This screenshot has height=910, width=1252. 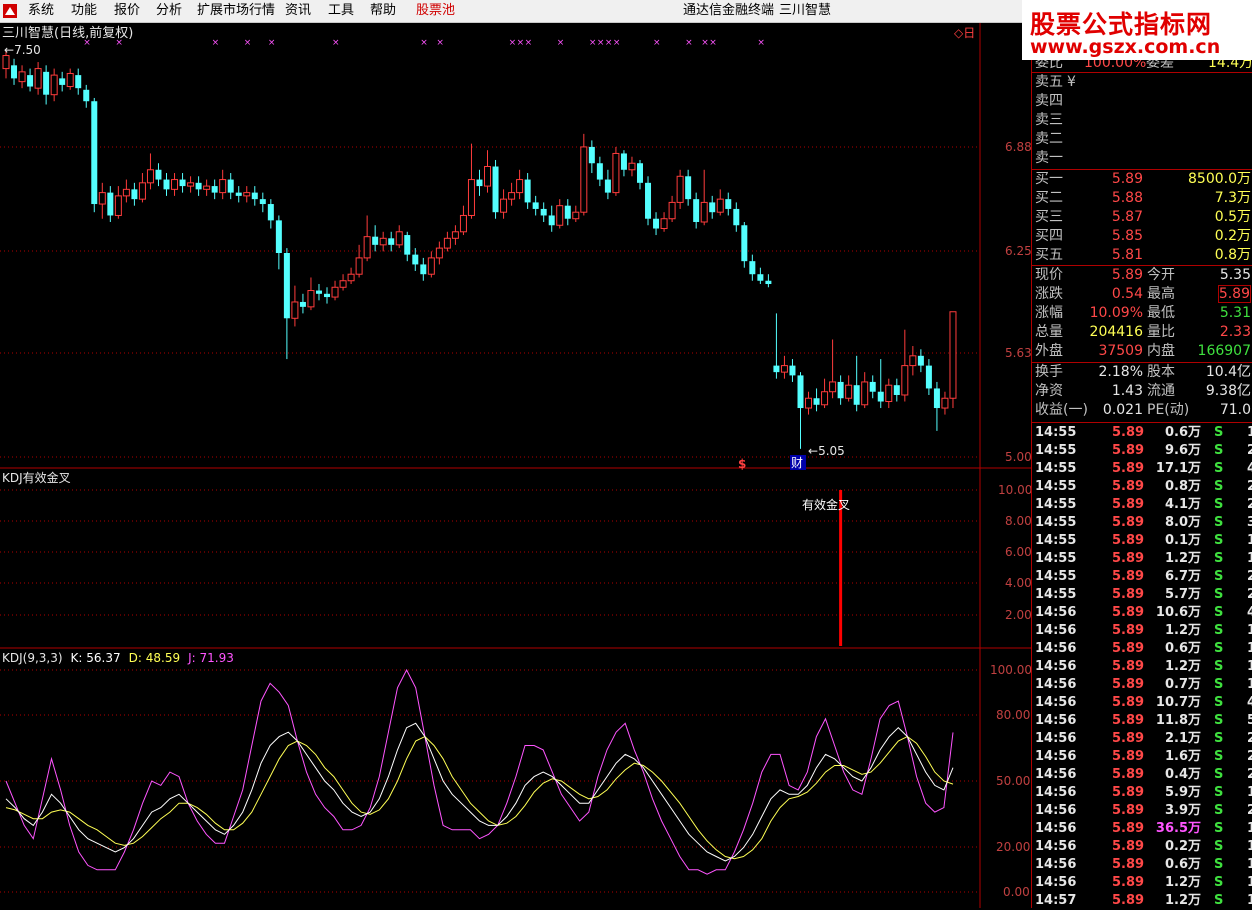 I want to click on tick-row: 14:57 5.89 1.2万 S 1, so click(x=1142, y=901).